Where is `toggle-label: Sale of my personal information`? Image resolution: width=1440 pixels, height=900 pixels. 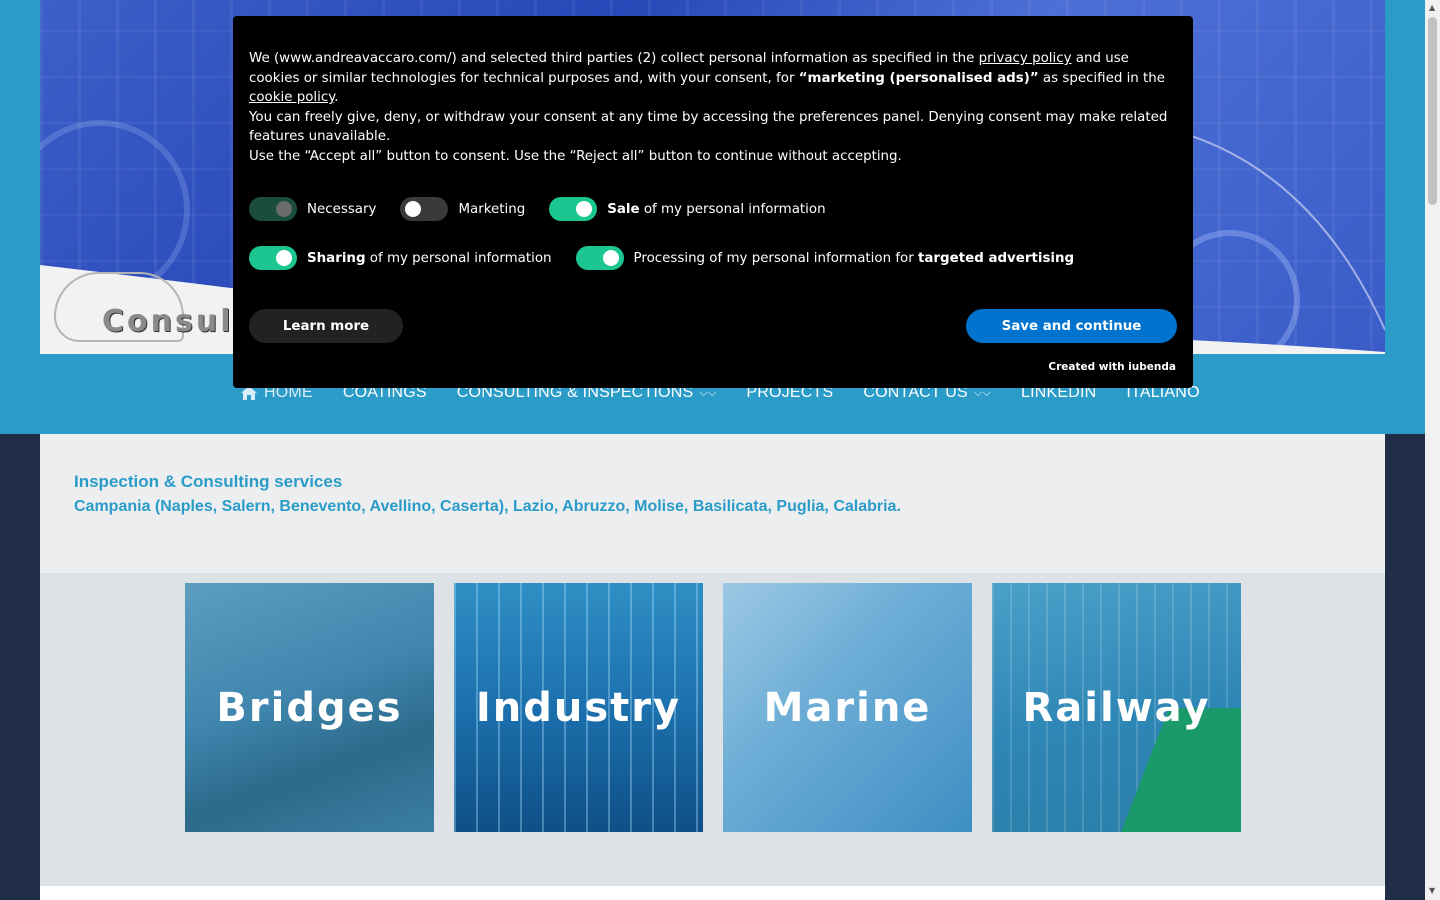 toggle-label: Sale of my personal information is located at coordinates (716, 209).